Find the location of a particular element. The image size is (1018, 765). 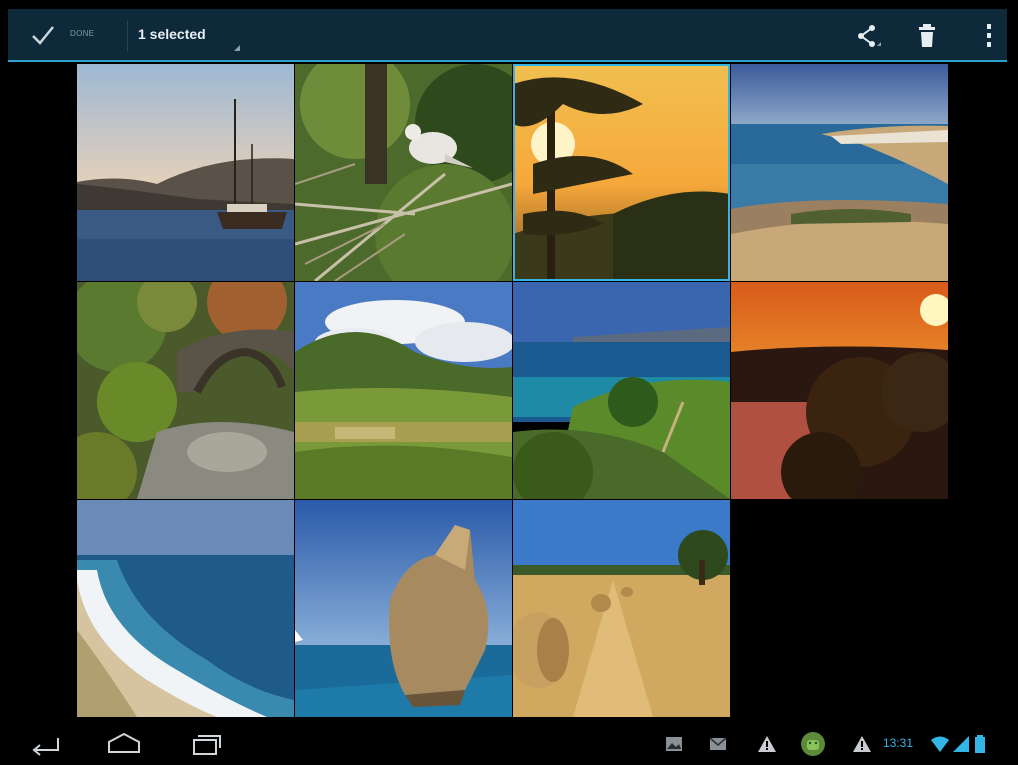

signal-icon is located at coordinates (961, 744).